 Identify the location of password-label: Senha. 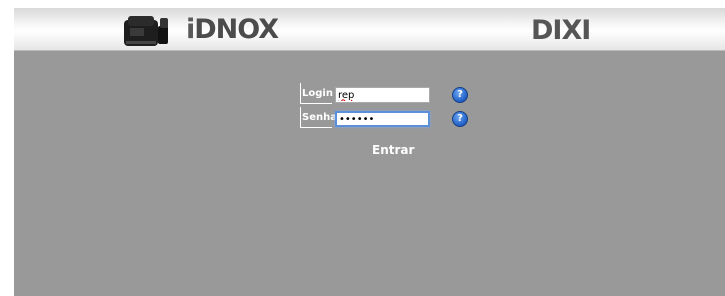
(318, 117).